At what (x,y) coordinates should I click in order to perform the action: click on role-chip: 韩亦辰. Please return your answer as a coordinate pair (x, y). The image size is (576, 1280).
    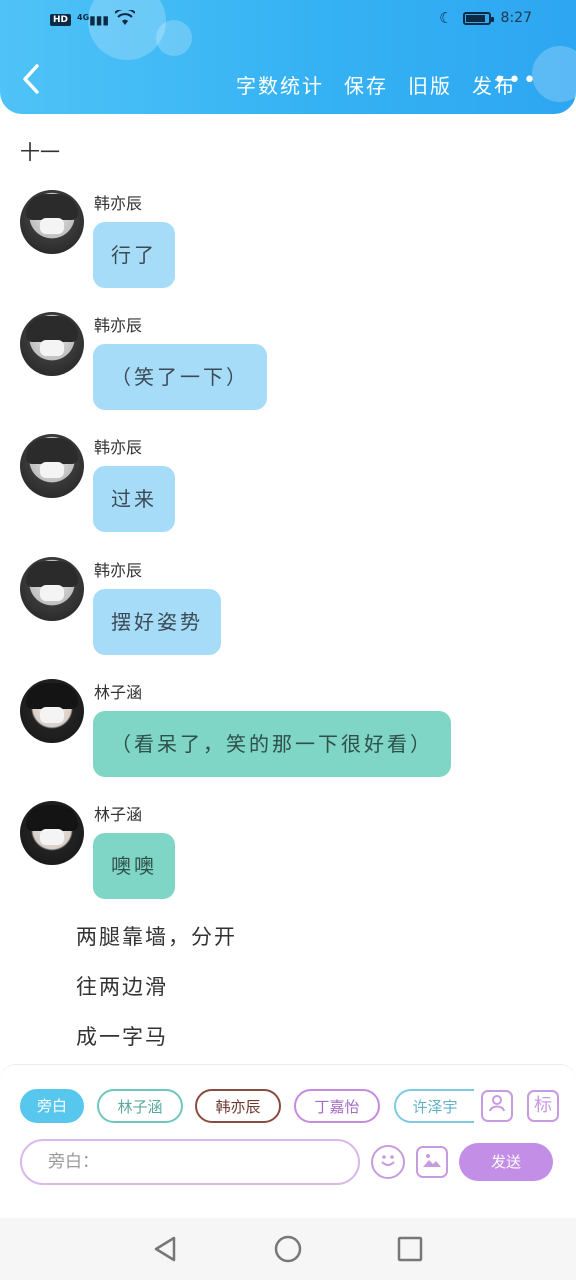
    Looking at the image, I should click on (238, 1106).